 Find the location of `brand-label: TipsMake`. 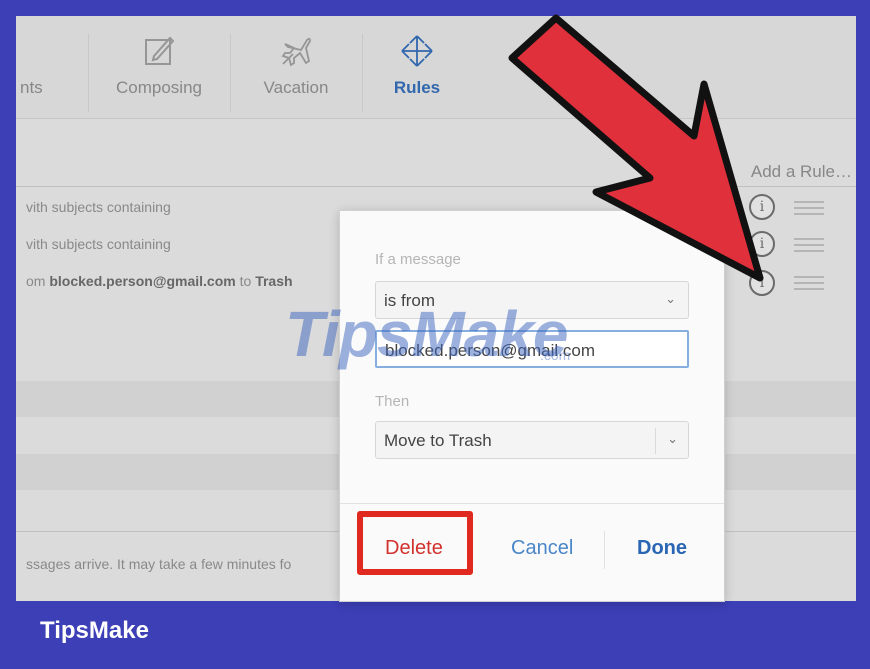

brand-label: TipsMake is located at coordinates (94, 630).